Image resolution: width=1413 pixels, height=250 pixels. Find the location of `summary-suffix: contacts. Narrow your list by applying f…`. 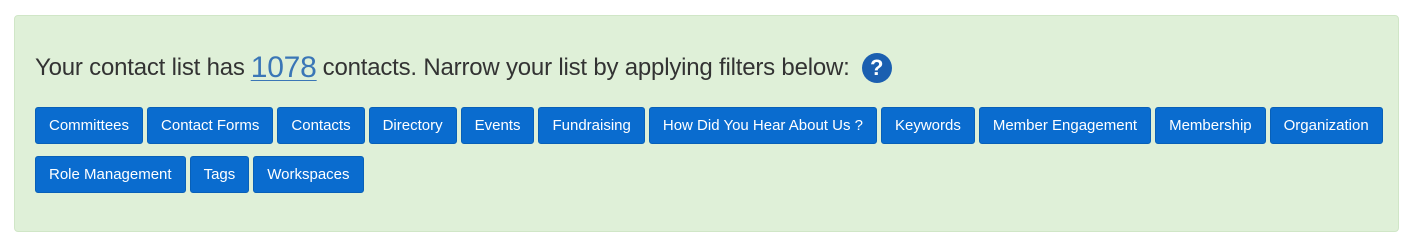

summary-suffix: contacts. Narrow your list by applying f… is located at coordinates (586, 67).